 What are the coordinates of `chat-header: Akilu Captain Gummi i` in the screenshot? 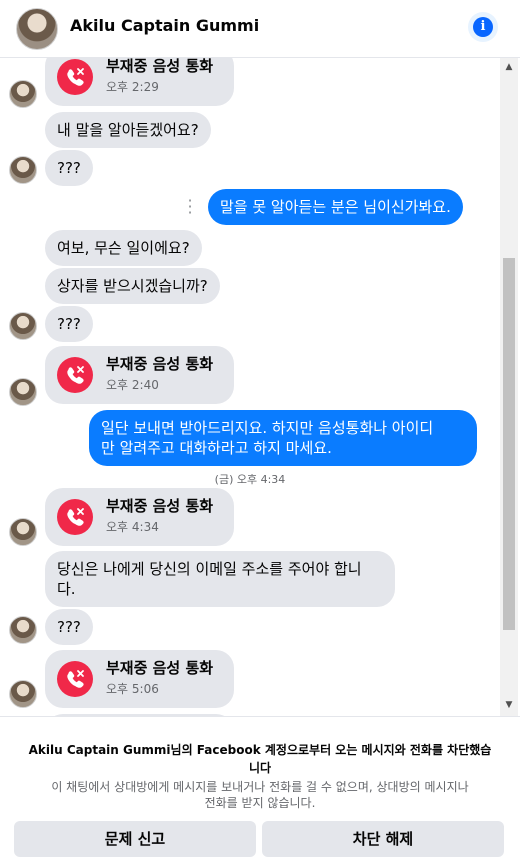 It's located at (260, 29).